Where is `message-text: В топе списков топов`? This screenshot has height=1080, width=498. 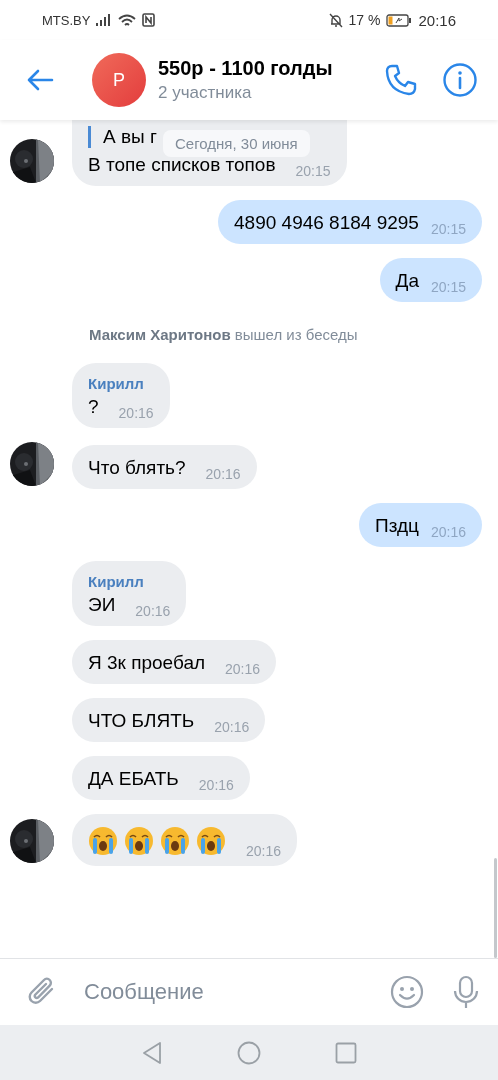
message-text: В топе списков топов is located at coordinates (182, 165).